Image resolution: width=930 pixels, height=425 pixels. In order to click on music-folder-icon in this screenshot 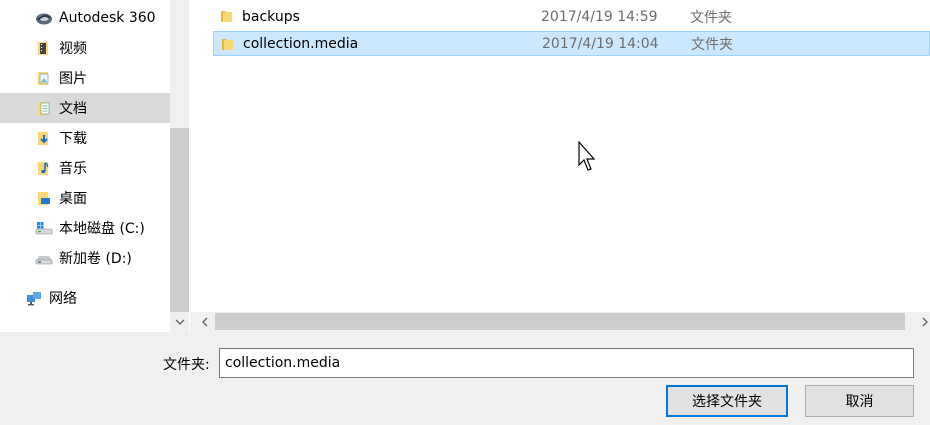, I will do `click(44, 168)`.